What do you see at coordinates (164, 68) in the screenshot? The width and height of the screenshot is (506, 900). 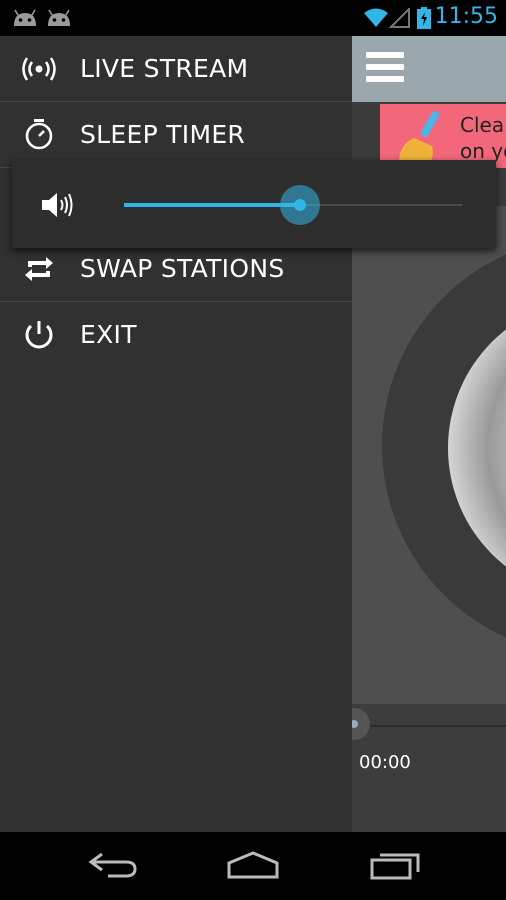 I see `drawer-item-label: LIVE STREAM` at bounding box center [164, 68].